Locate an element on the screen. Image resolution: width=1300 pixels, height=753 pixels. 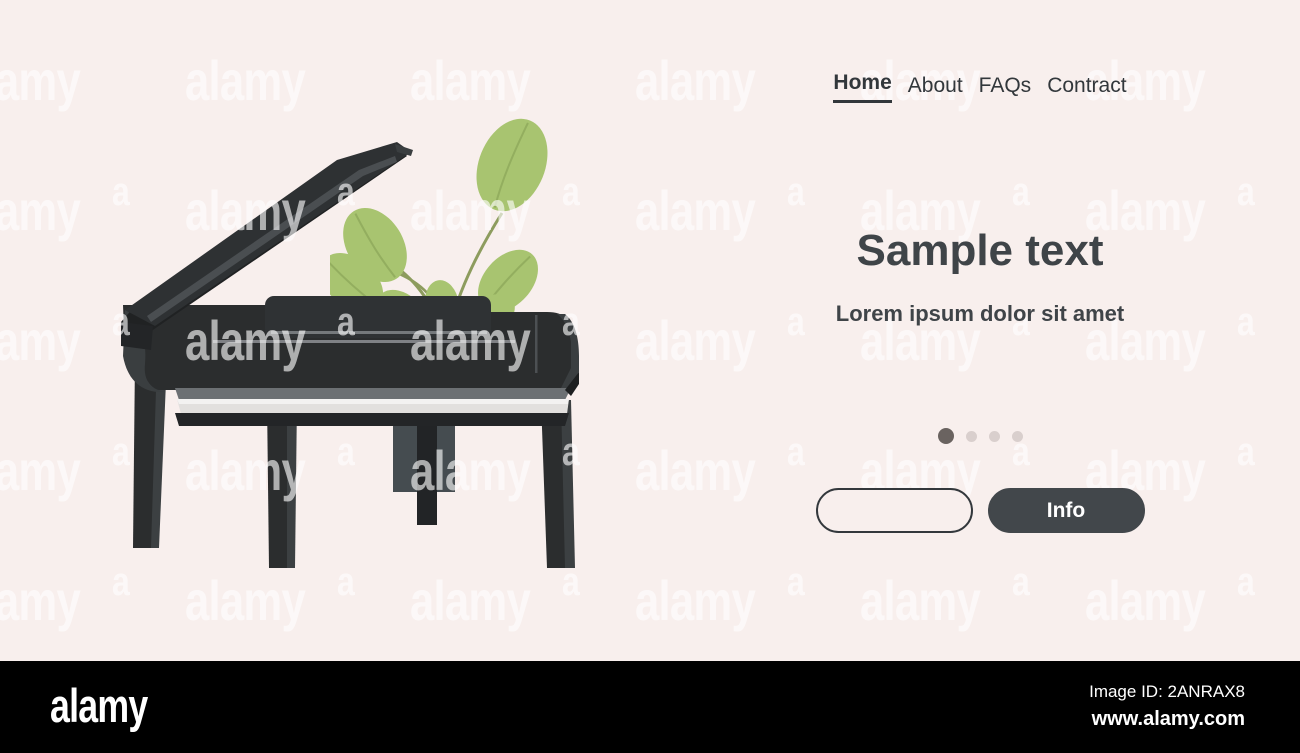
page-subtitle: Lorem ipsum dolor sit amet is located at coordinates (980, 313).